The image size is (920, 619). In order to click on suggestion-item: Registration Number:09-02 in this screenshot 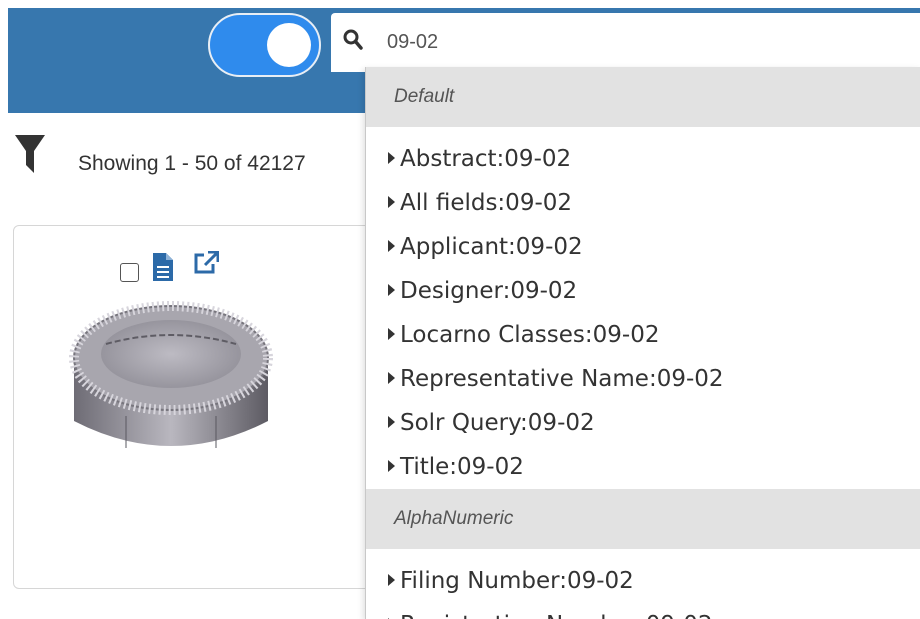, I will do `click(643, 611)`.